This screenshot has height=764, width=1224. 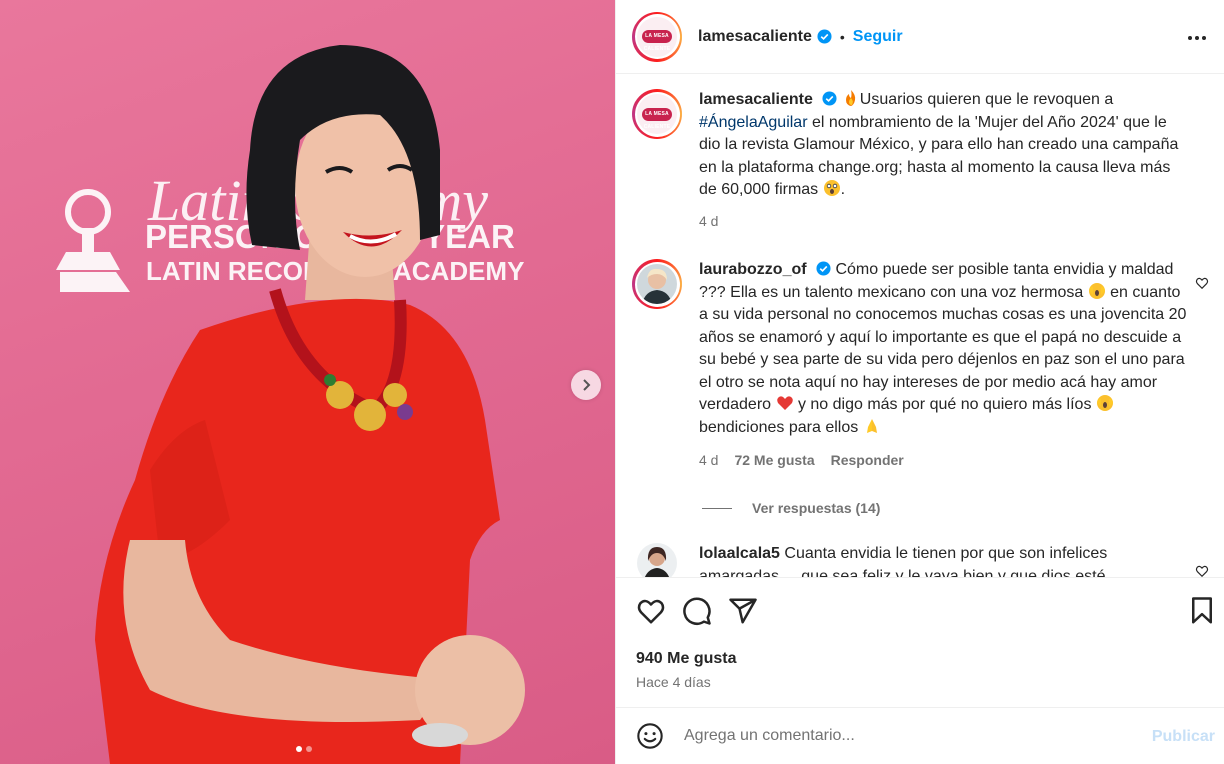 I want to click on replies-divider, so click(x=717, y=508).